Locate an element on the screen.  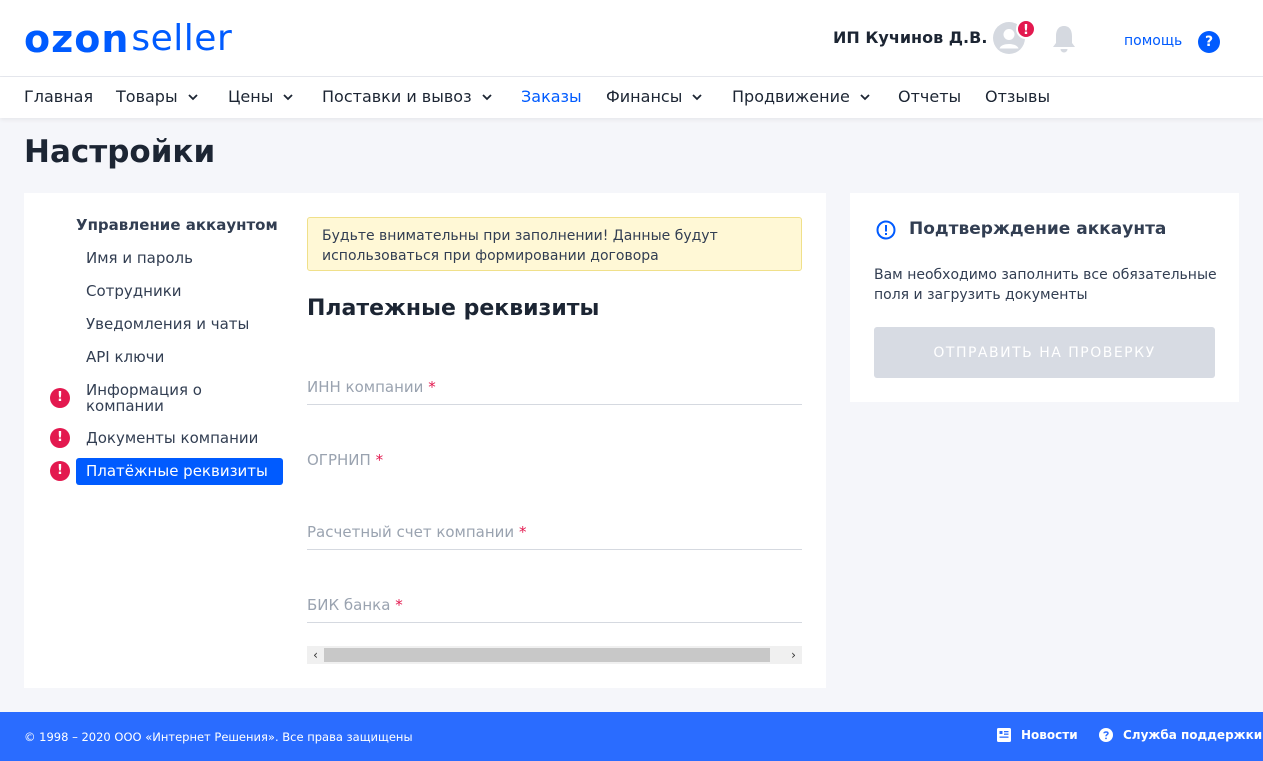
field-label-text: ИНН компании is located at coordinates (365, 387).